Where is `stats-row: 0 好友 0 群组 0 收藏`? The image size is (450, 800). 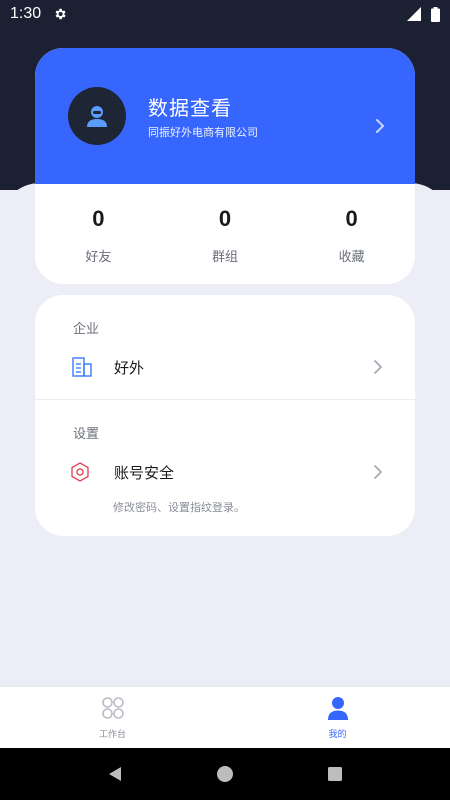
stats-row: 0 好友 0 群组 0 收藏 is located at coordinates (225, 234).